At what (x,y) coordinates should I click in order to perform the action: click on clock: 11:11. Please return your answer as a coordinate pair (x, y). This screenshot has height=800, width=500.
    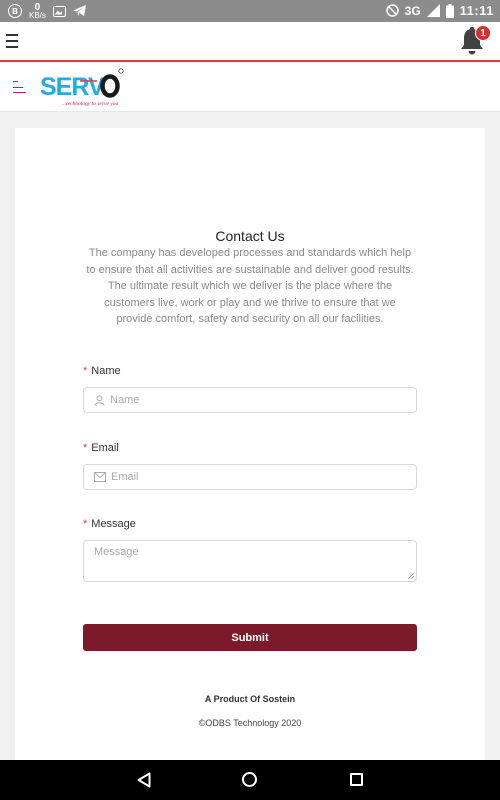
    Looking at the image, I should click on (476, 10).